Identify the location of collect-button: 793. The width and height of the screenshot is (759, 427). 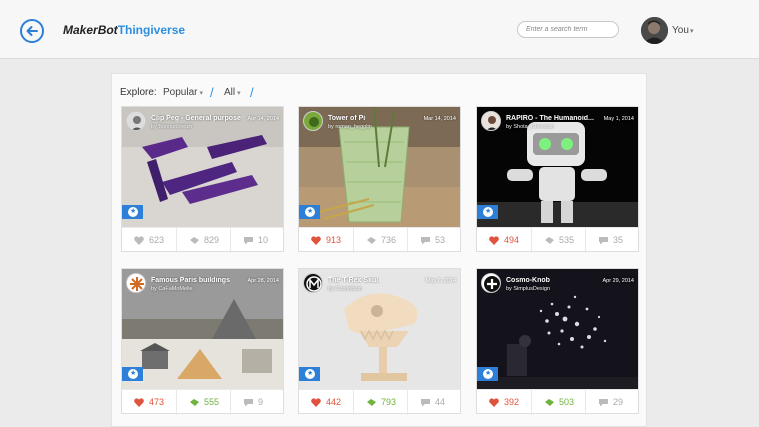
(380, 402).